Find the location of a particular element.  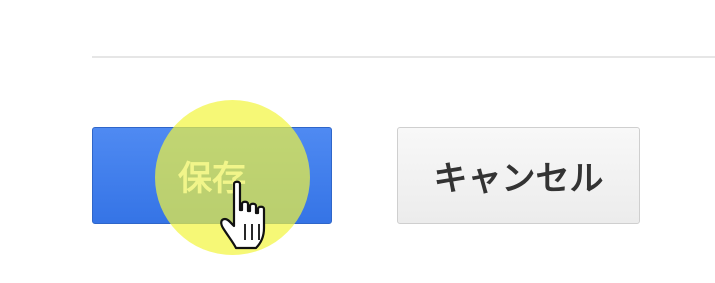

cancel-button: キャンセル is located at coordinates (518, 175).